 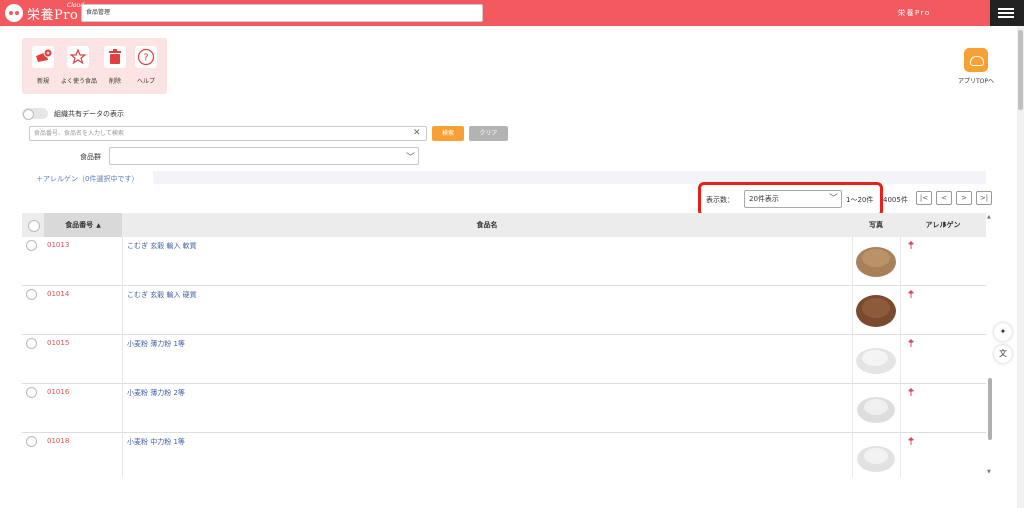 What do you see at coordinates (975, 81) in the screenshot?
I see `app-top-label: アプリTOPへ` at bounding box center [975, 81].